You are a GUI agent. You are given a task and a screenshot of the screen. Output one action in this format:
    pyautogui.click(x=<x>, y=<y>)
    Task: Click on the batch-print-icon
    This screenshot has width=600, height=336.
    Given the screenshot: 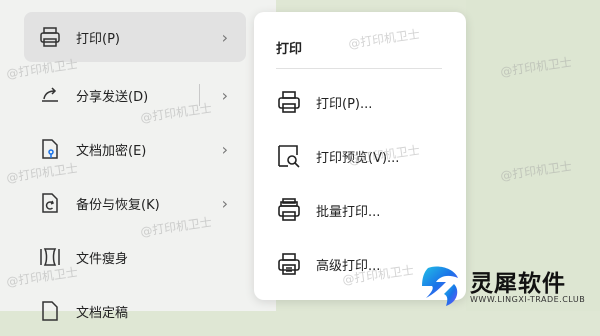 What is the action you would take?
    pyautogui.click(x=289, y=209)
    